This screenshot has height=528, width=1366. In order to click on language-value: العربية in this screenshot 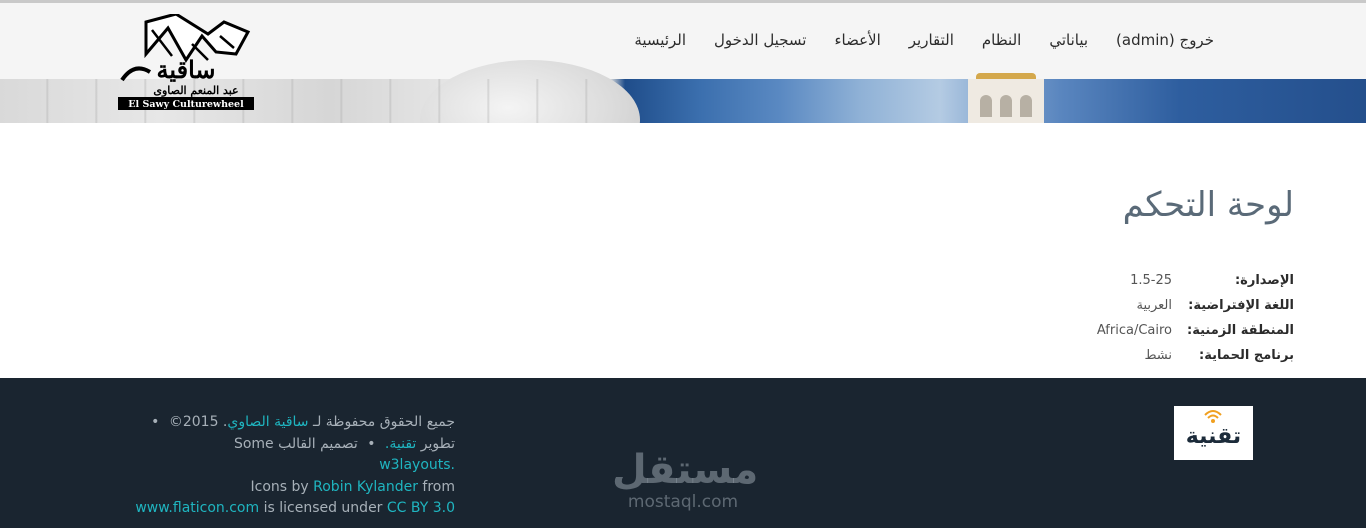, I will do `click(1154, 305)`.